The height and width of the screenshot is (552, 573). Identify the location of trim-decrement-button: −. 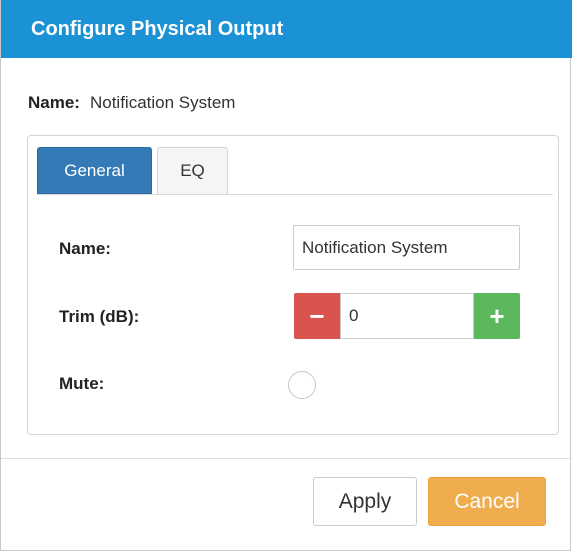
(317, 316).